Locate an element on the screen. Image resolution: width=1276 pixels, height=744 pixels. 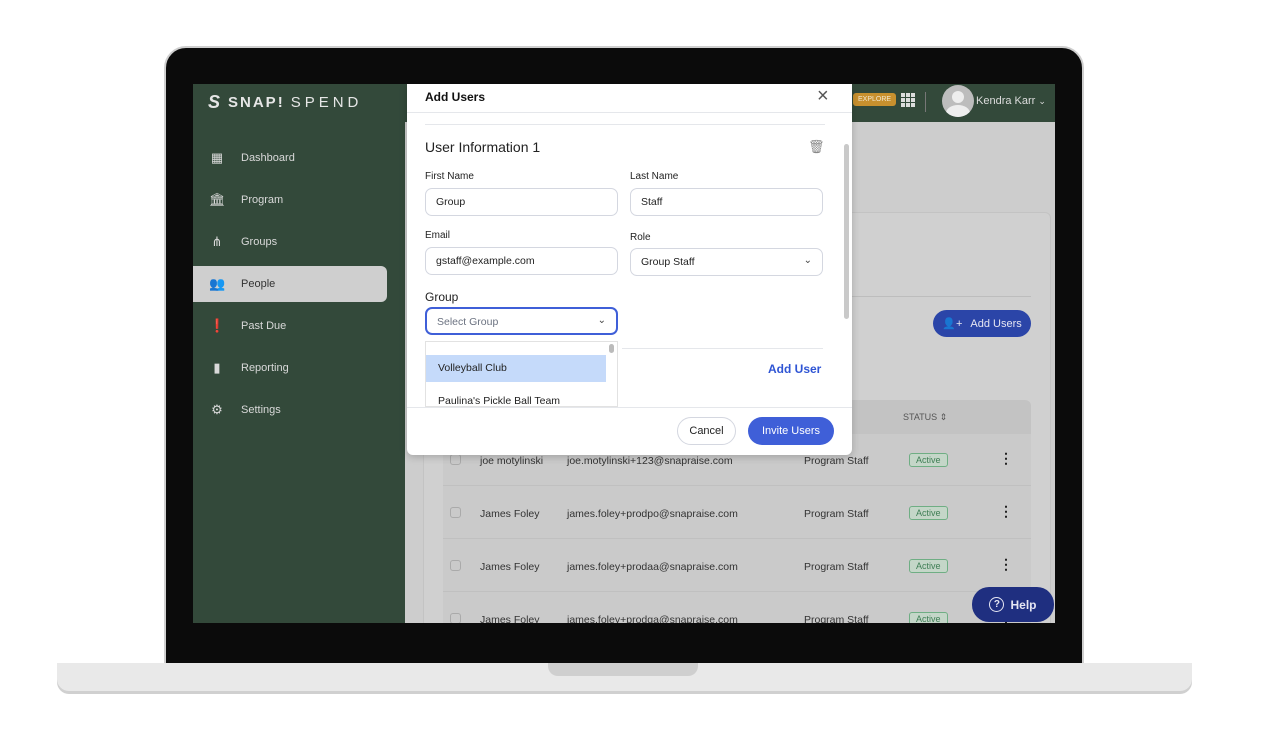
people-icon: 👥 is located at coordinates (217, 283).